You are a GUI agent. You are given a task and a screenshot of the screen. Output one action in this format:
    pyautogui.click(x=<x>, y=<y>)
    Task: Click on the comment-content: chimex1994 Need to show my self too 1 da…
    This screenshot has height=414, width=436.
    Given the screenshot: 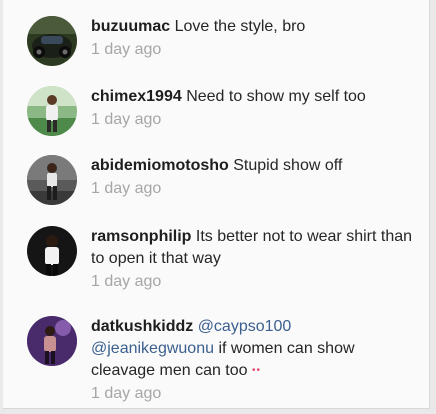 What is the action you would take?
    pyautogui.click(x=256, y=108)
    